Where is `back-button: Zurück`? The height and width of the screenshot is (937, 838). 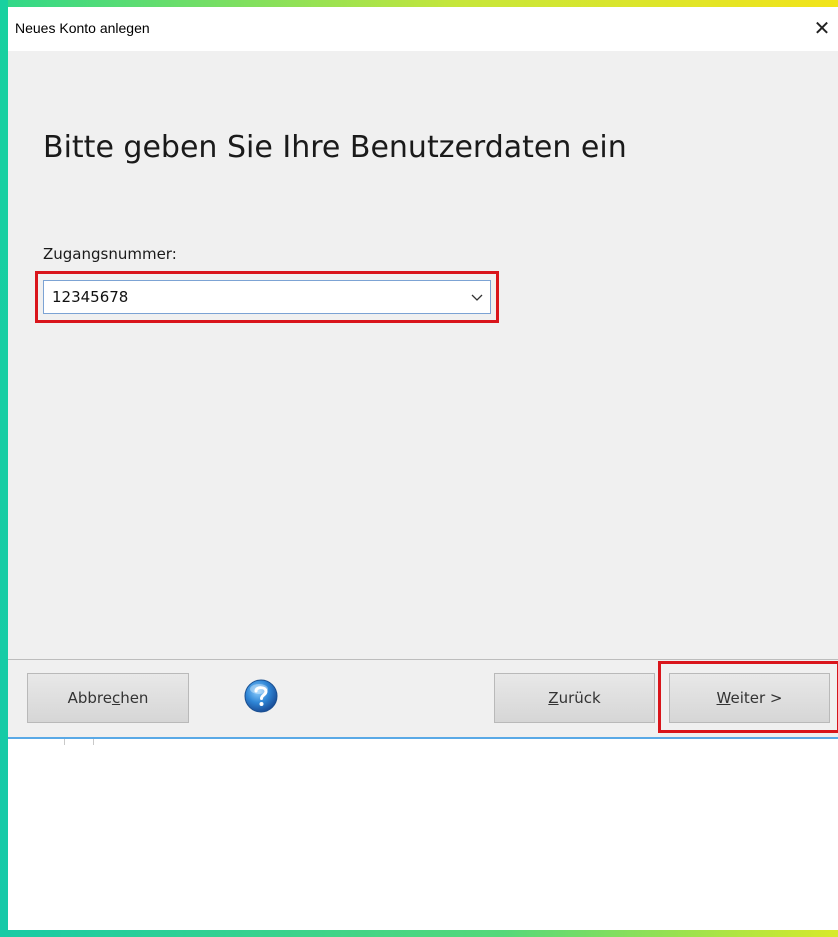 back-button: Zurück is located at coordinates (574, 698).